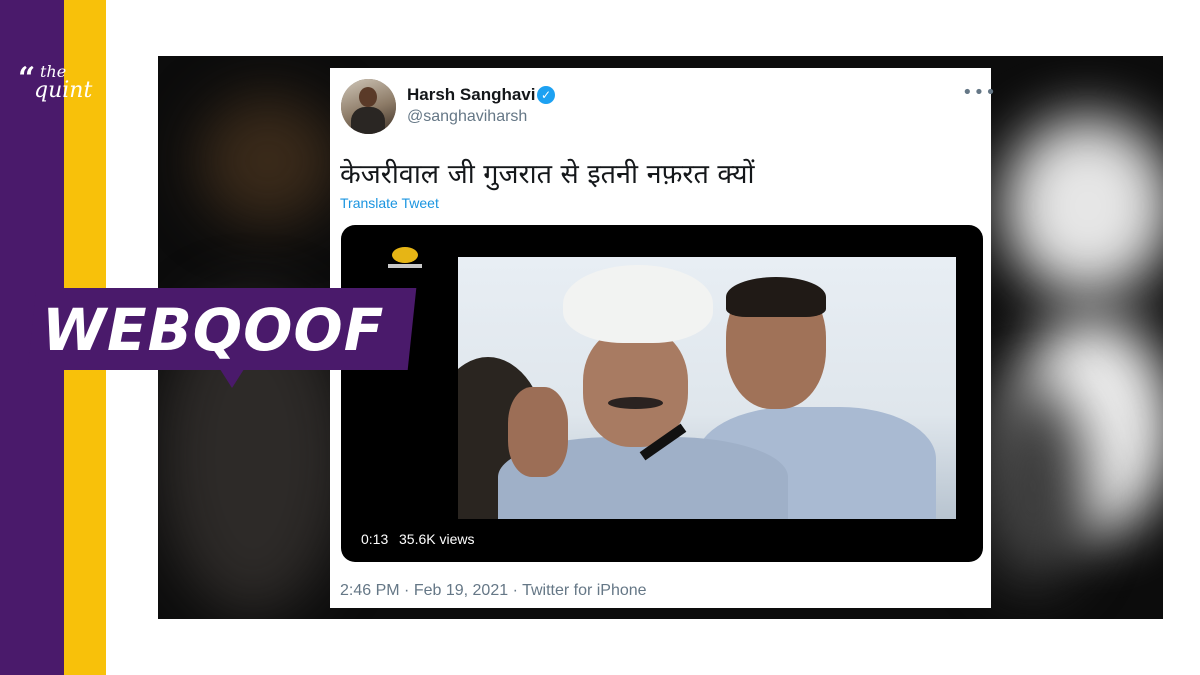 The height and width of the screenshot is (675, 1200). What do you see at coordinates (405, 259) in the screenshot?
I see `channel-logo-icon` at bounding box center [405, 259].